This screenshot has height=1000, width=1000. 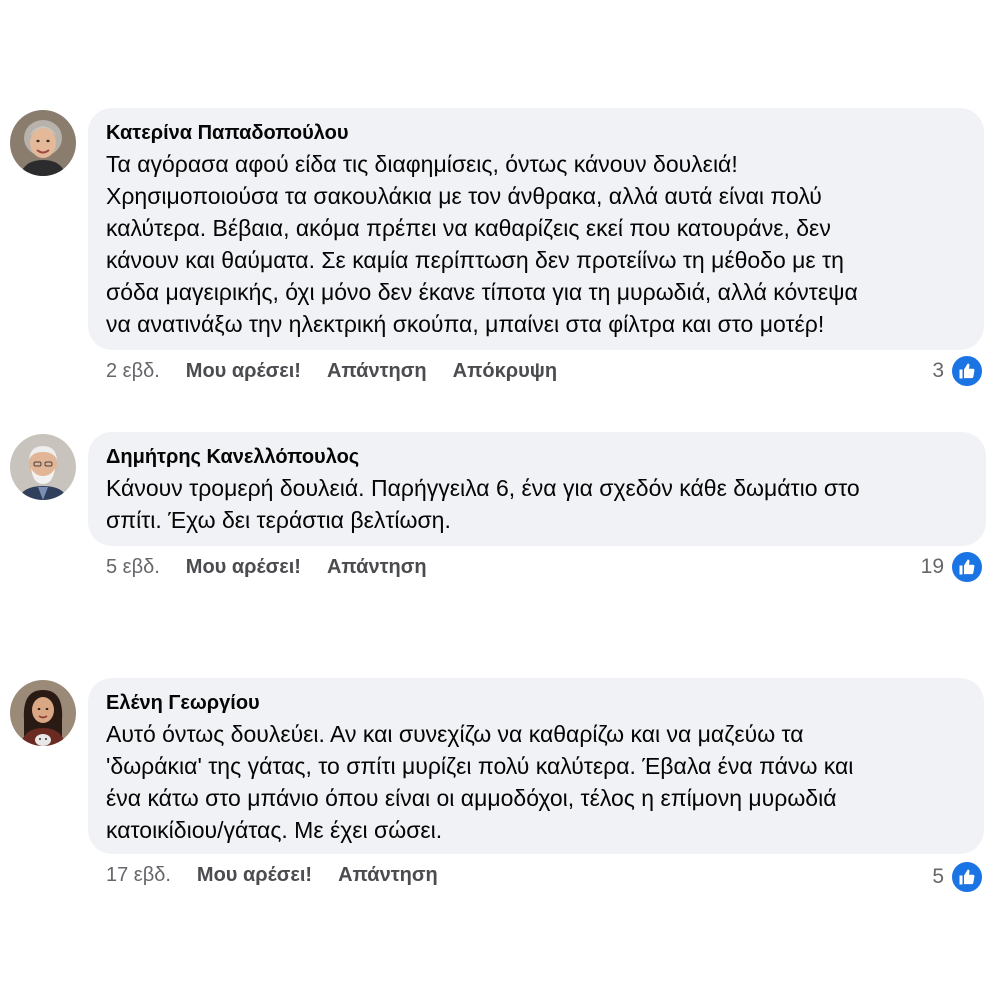 I want to click on young-woman-avatar-icon, so click(x=43, y=713).